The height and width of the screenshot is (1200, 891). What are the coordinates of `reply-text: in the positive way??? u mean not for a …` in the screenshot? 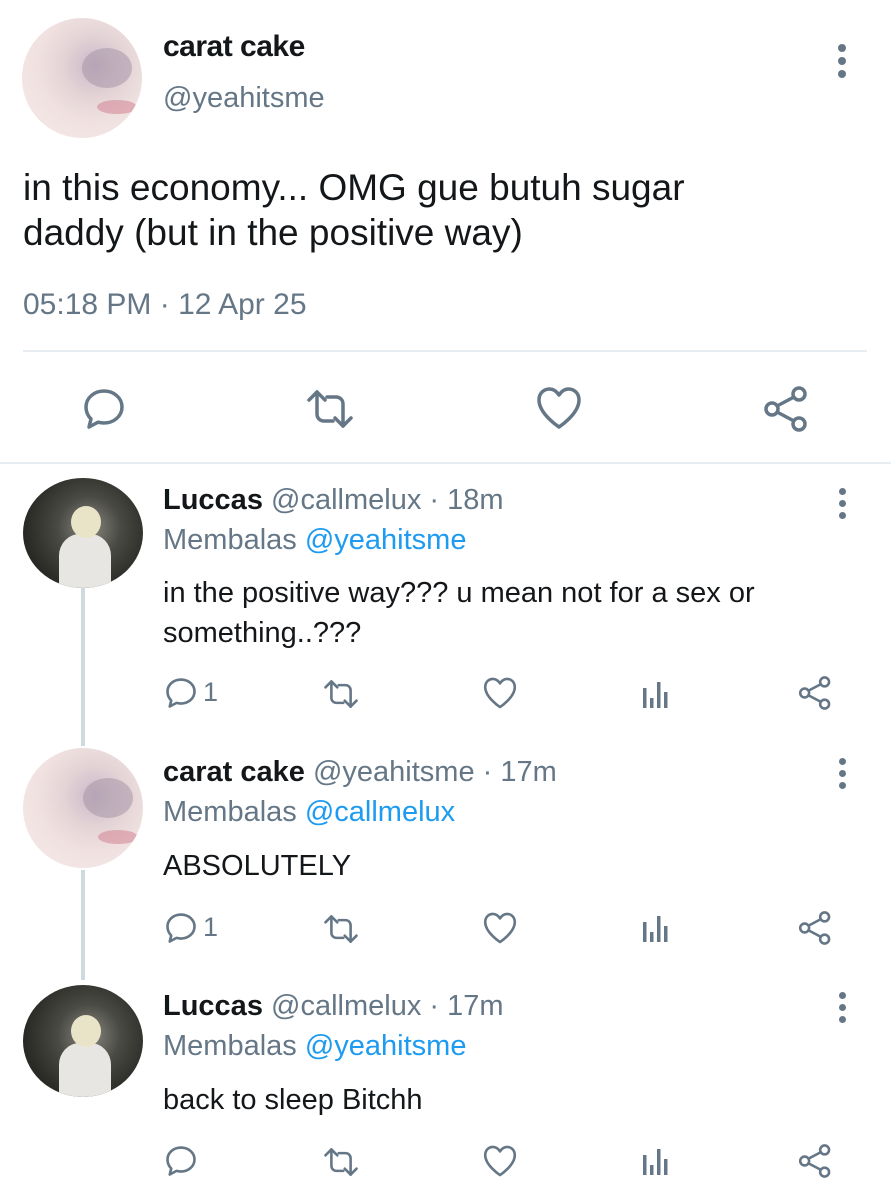 It's located at (459, 613).